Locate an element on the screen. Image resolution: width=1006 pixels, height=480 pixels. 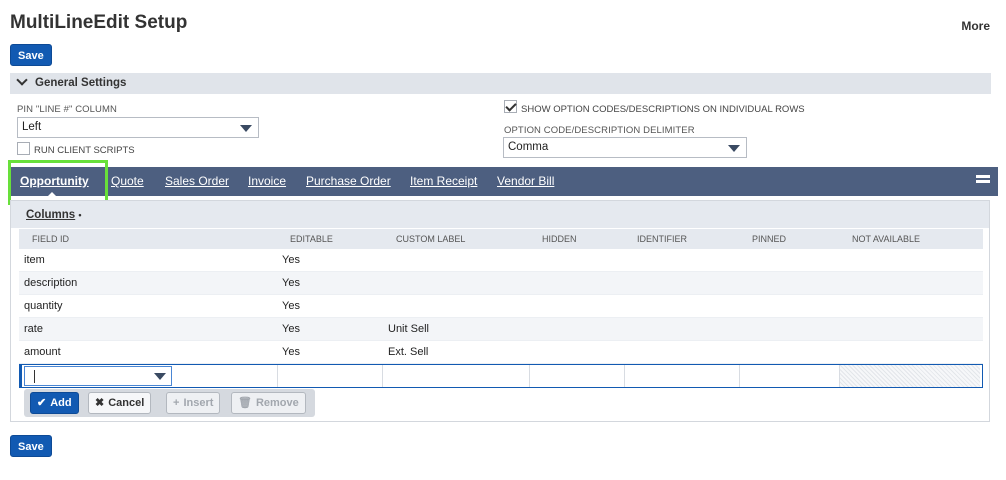
field-id-select is located at coordinates (98, 376).